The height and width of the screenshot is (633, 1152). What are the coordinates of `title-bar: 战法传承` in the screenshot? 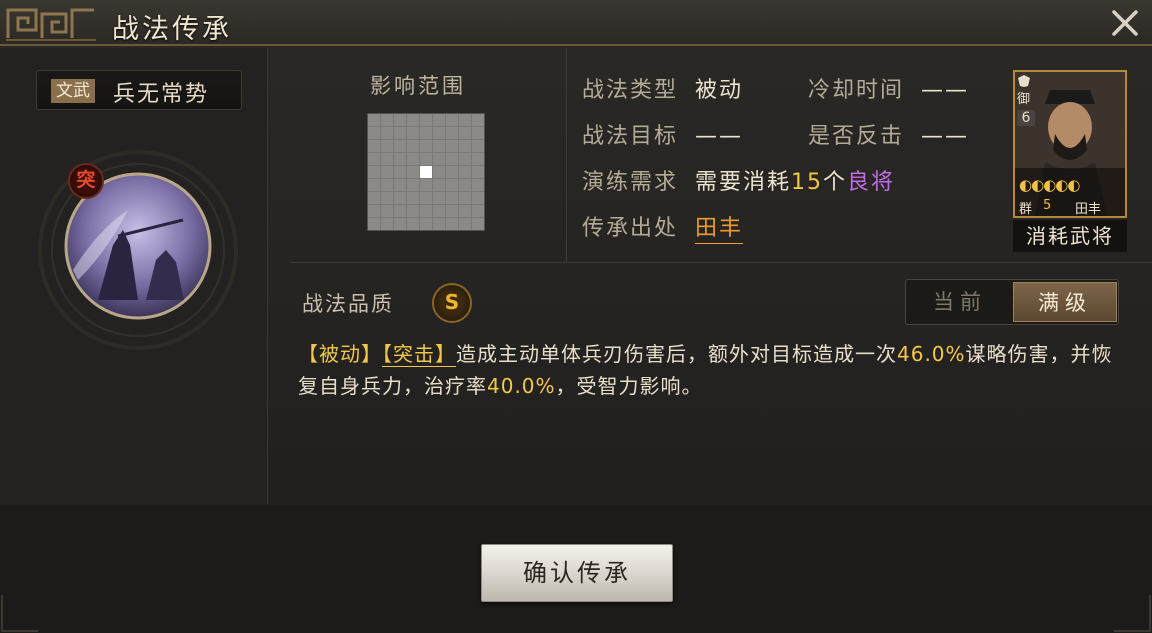 It's located at (576, 23).